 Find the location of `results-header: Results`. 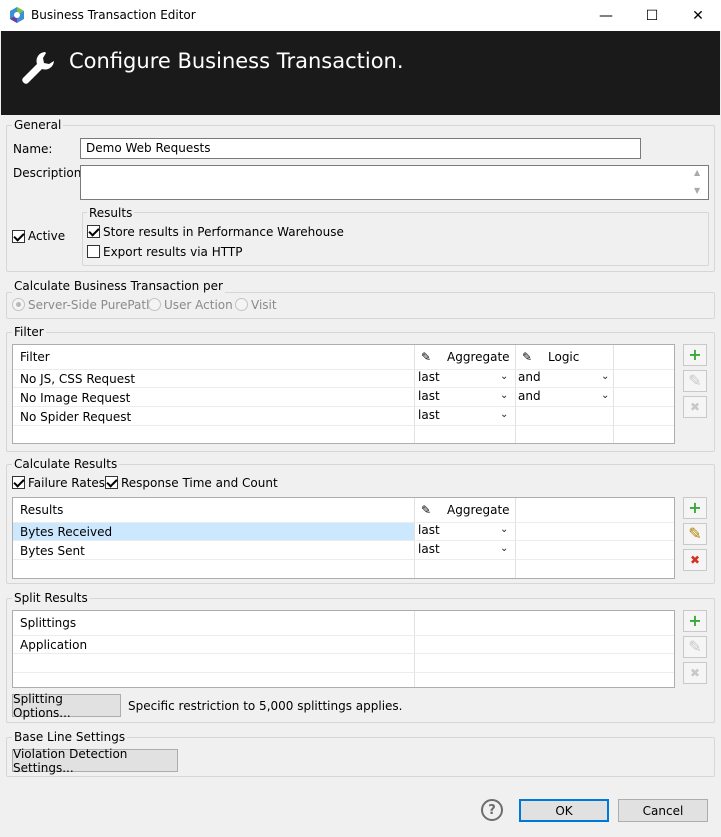

results-header: Results is located at coordinates (42, 510).